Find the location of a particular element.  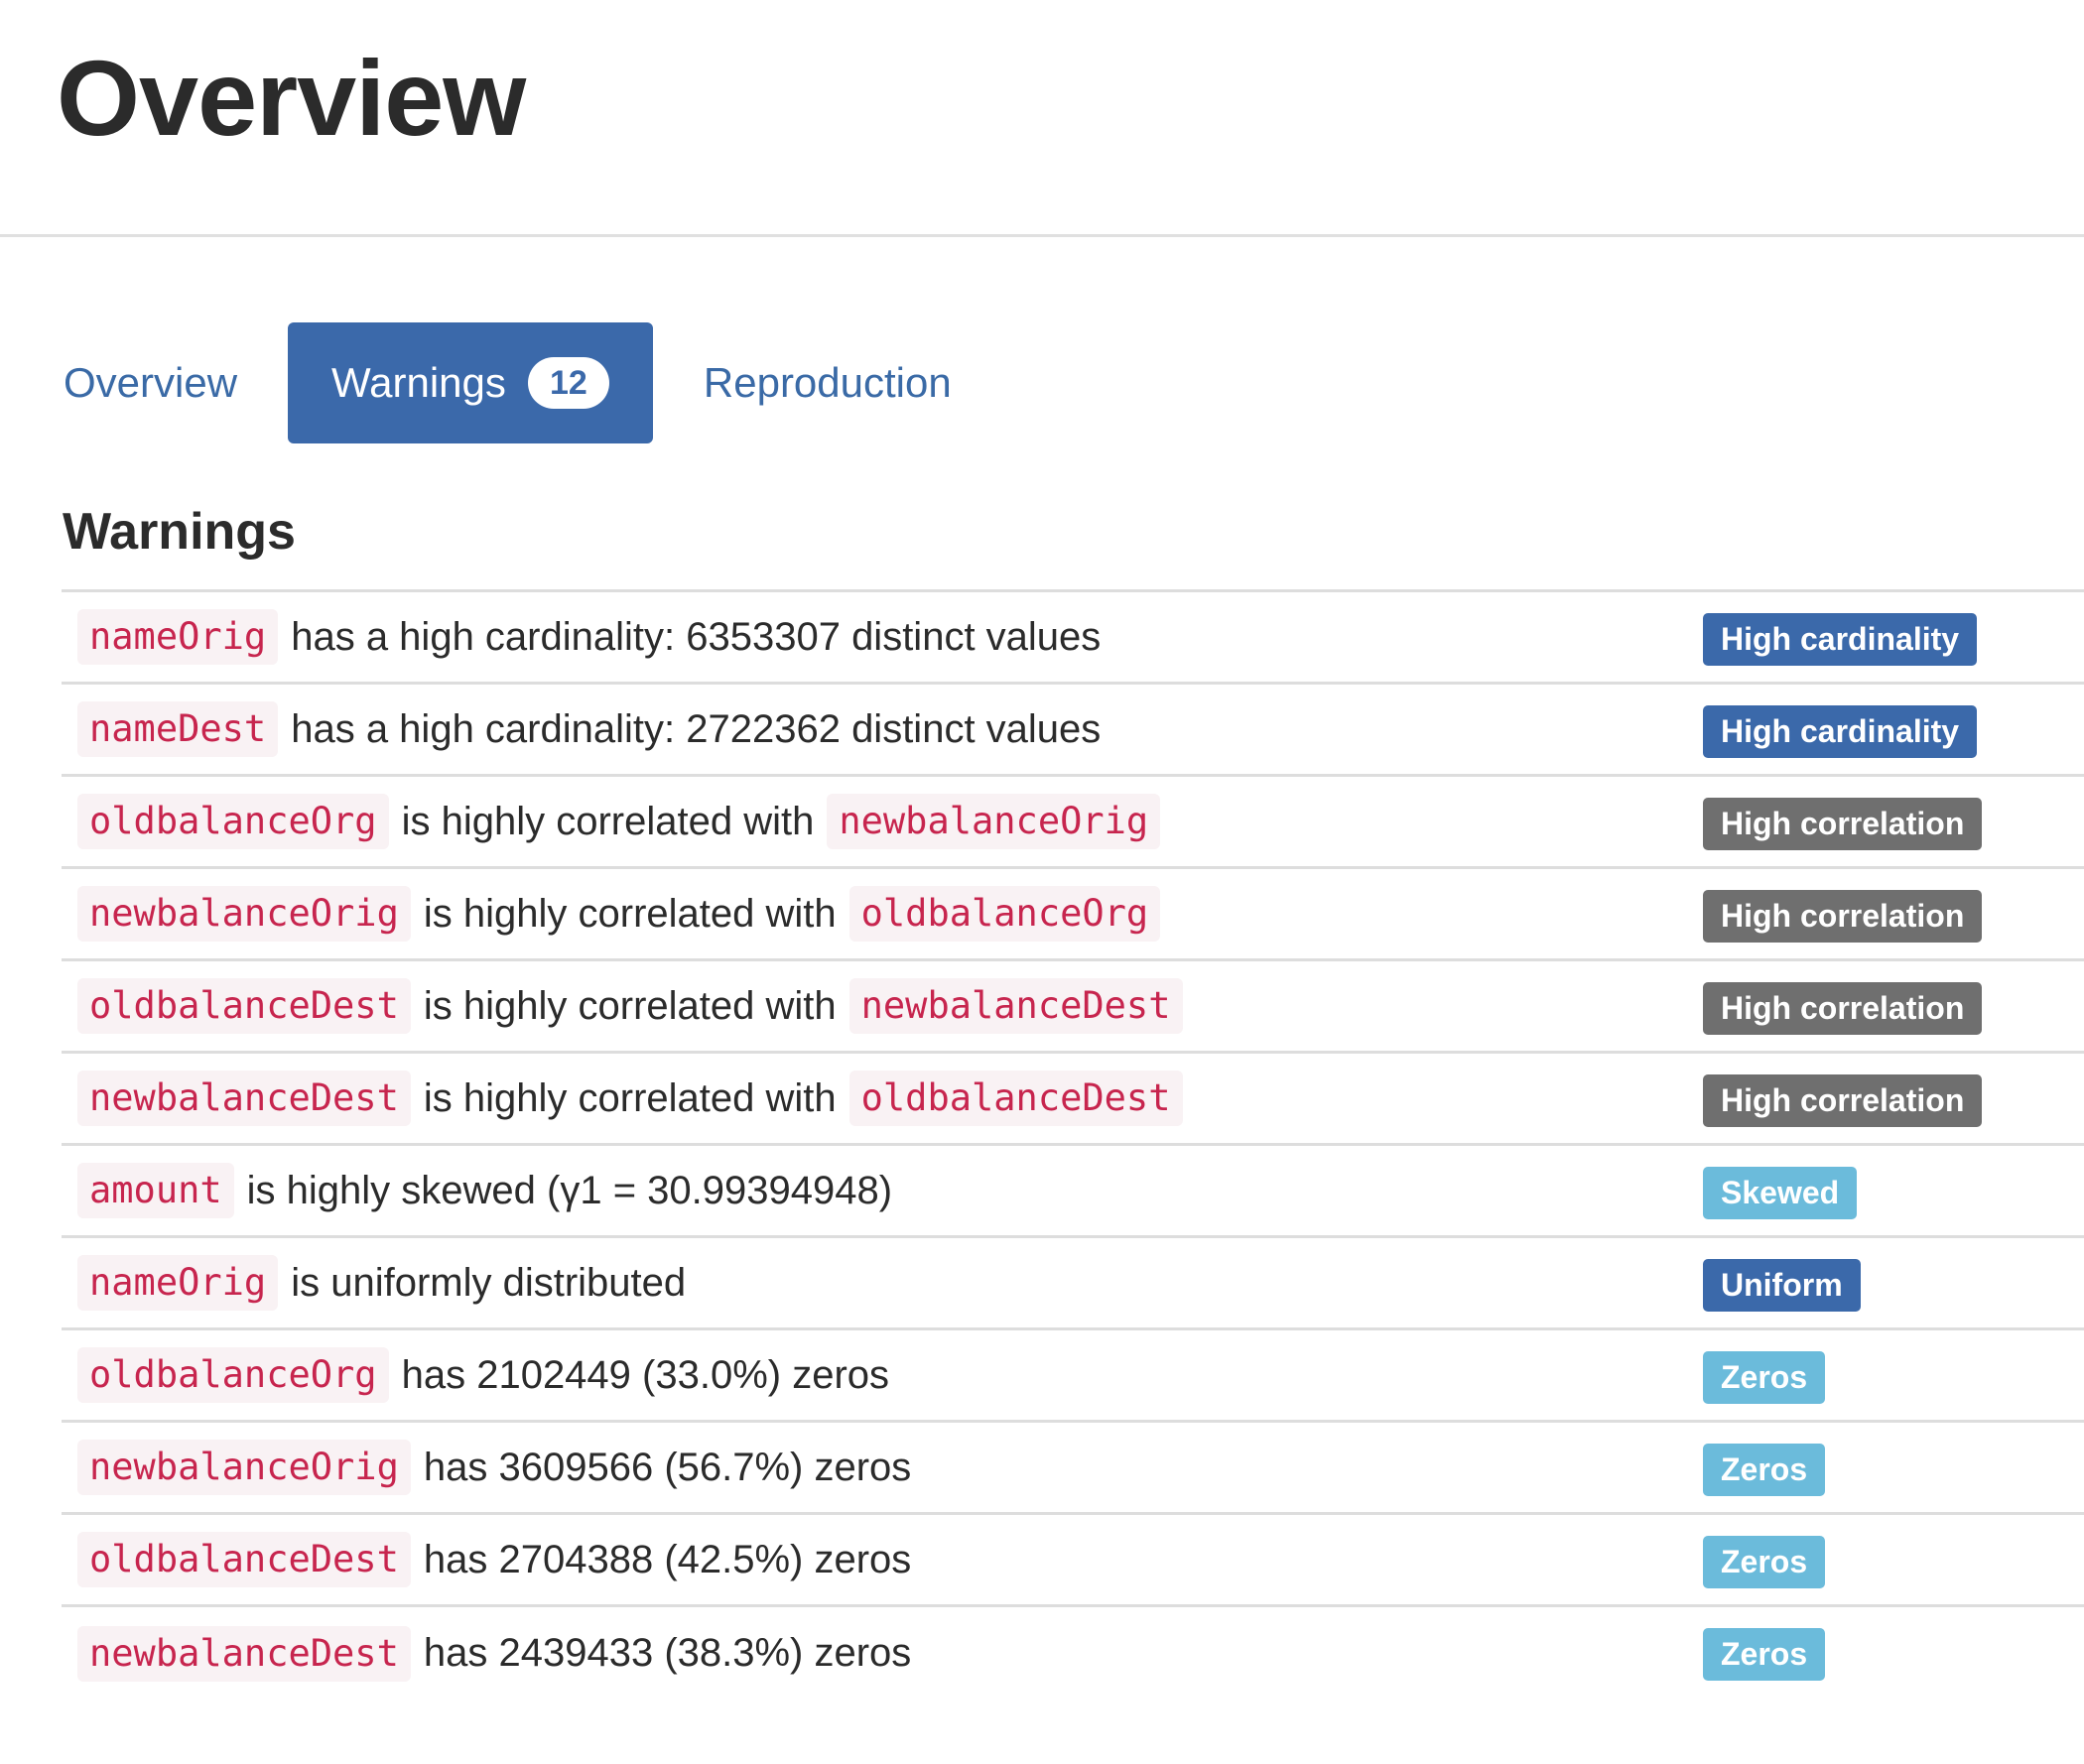

warning-message: newbalanceDest has 2439433 (38.3%) zeros is located at coordinates (493, 1653).